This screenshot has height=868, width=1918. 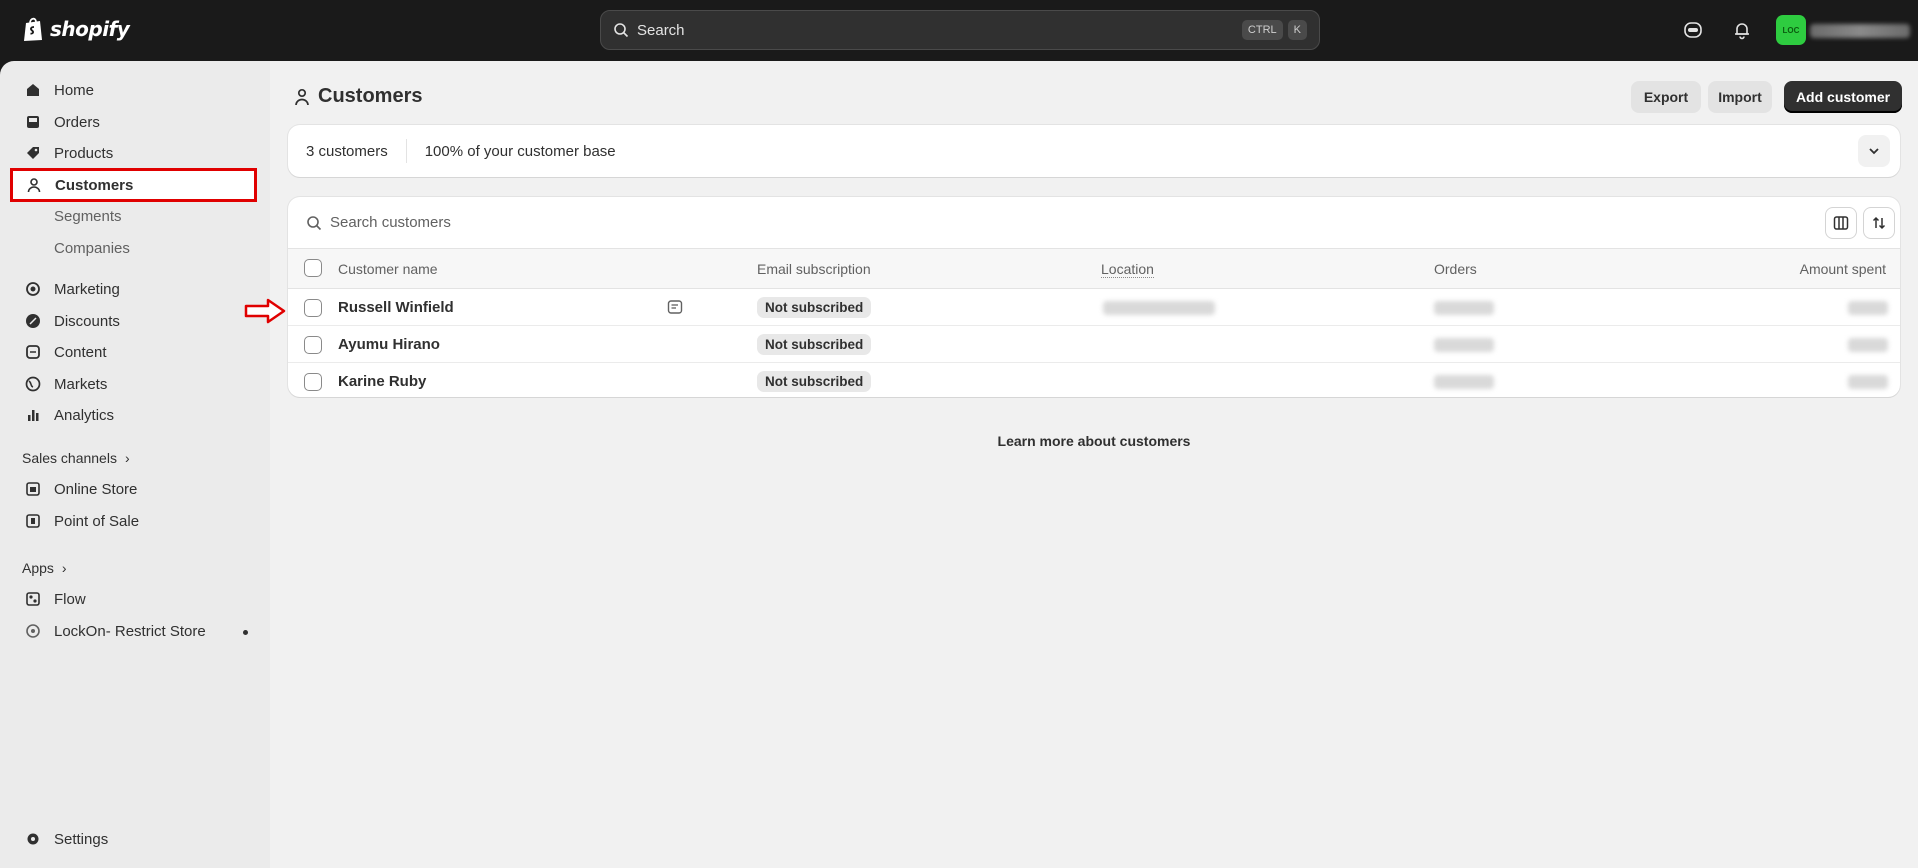 What do you see at coordinates (133, 122) in the screenshot?
I see `sidebar-item-orders: Orders` at bounding box center [133, 122].